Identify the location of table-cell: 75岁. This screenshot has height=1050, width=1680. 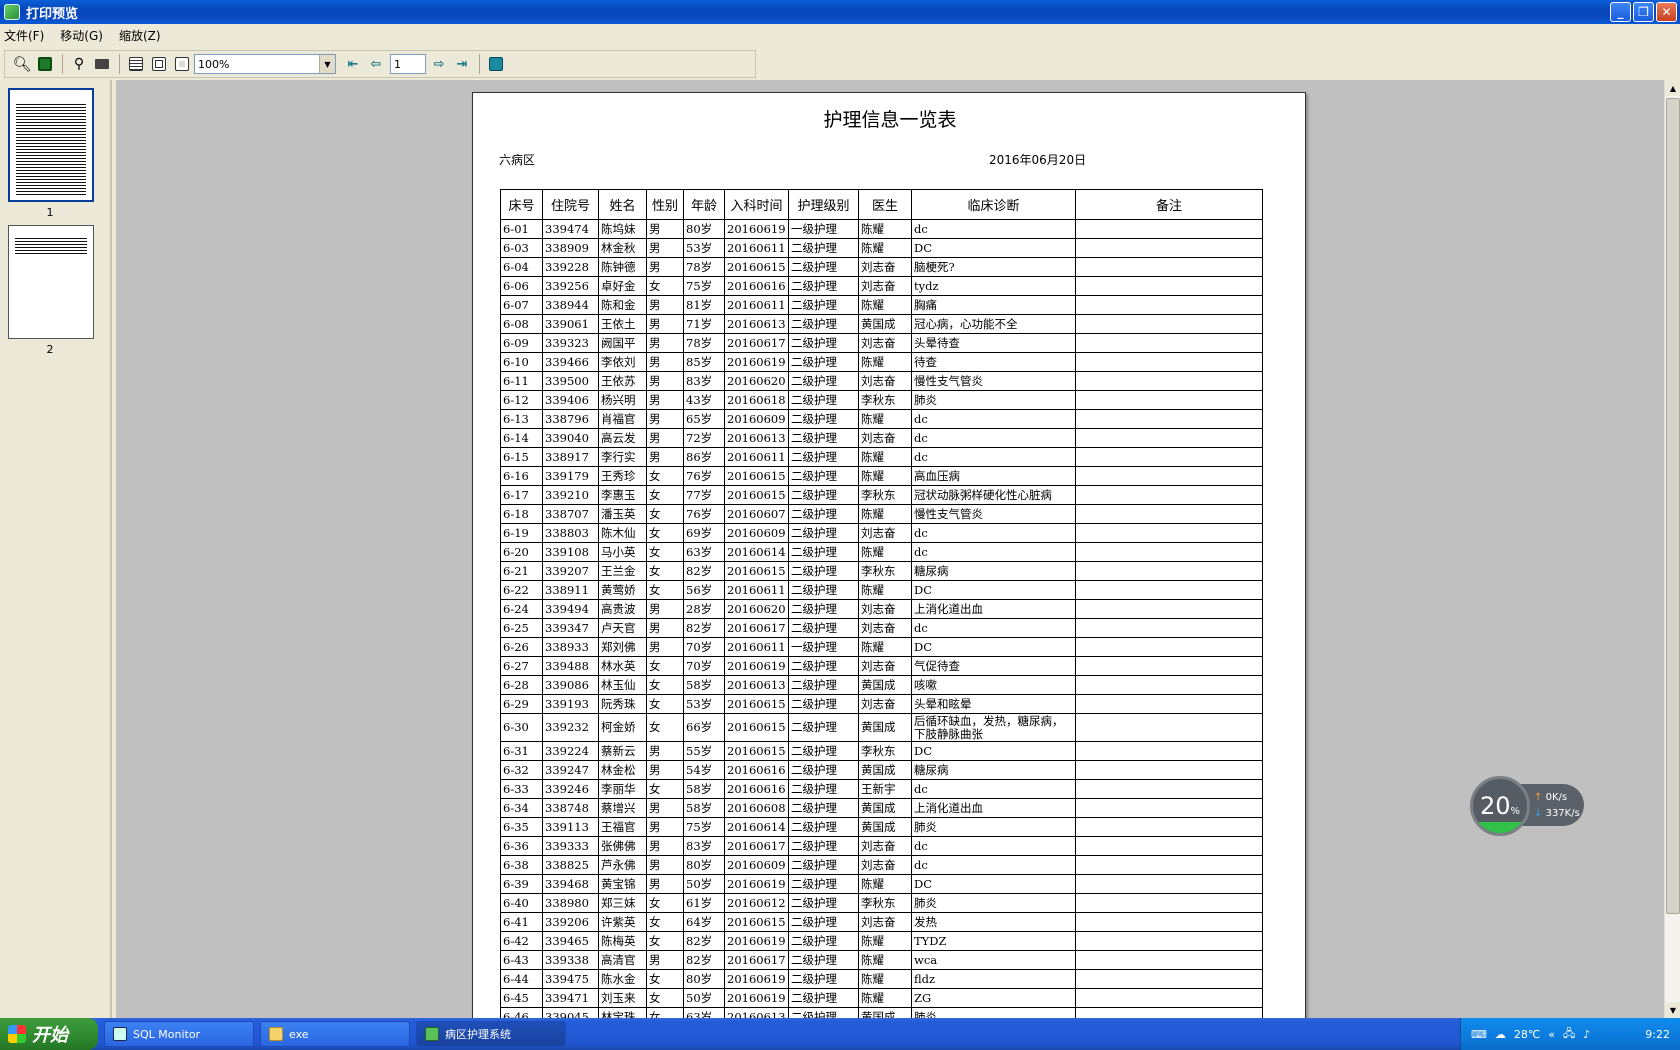
(704, 827).